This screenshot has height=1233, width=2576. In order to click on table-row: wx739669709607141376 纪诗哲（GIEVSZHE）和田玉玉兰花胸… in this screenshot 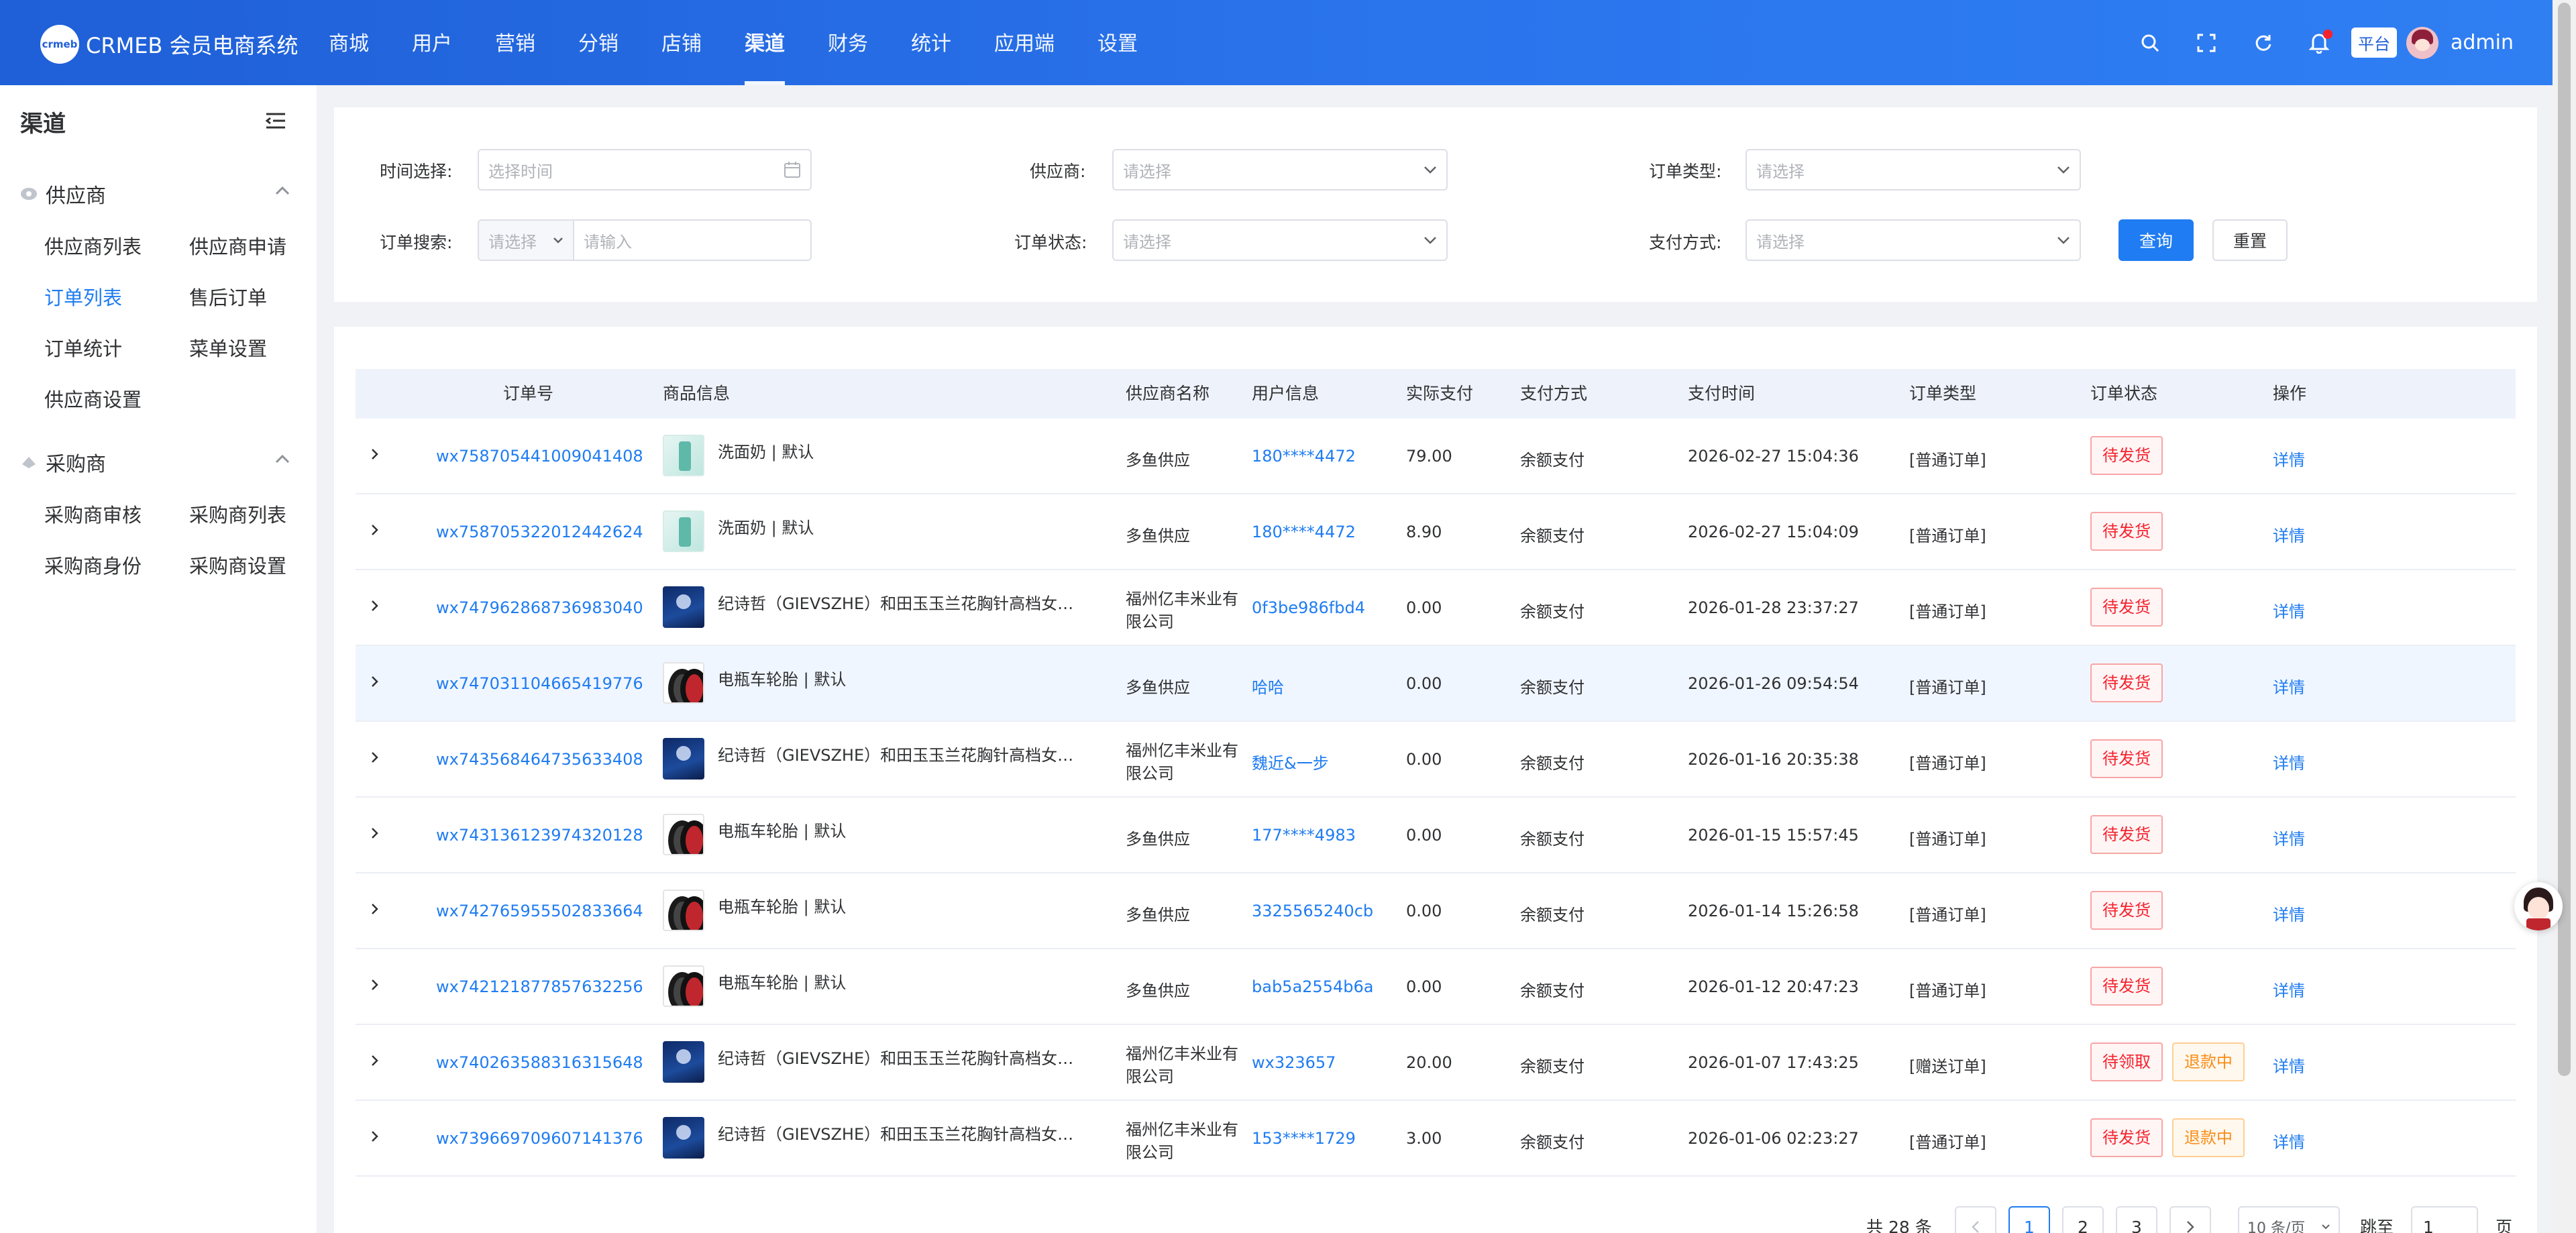, I will do `click(1436, 1139)`.